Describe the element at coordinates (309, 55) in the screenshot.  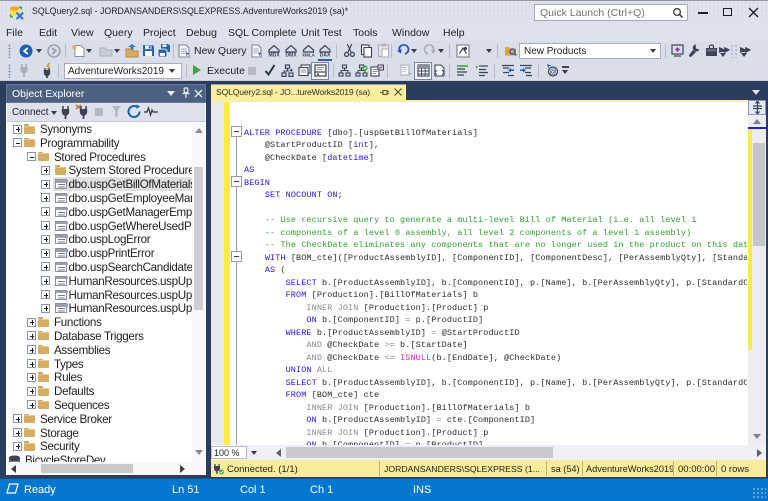
I see `svg-text: XMLA` at that location.